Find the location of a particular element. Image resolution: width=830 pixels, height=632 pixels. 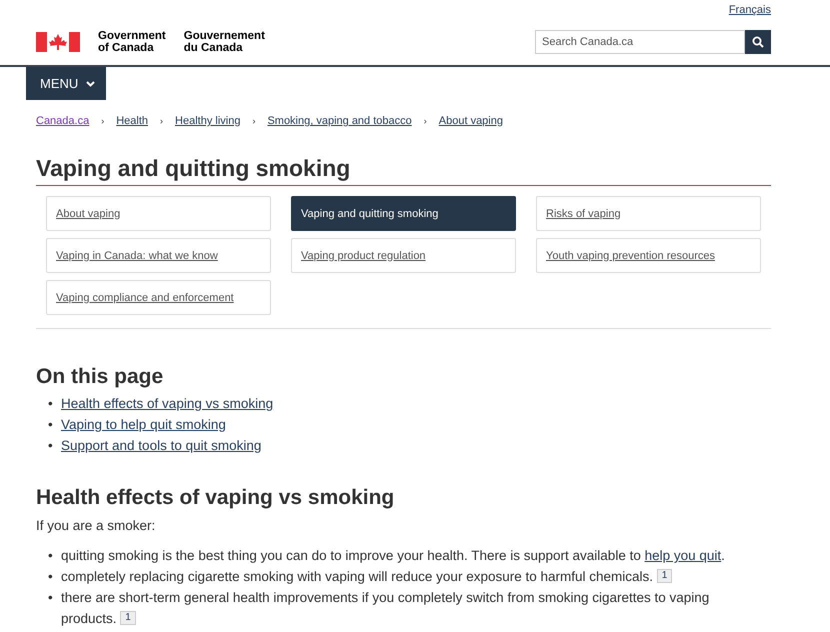

breadcrumb-link: About vaping is located at coordinates (470, 121).